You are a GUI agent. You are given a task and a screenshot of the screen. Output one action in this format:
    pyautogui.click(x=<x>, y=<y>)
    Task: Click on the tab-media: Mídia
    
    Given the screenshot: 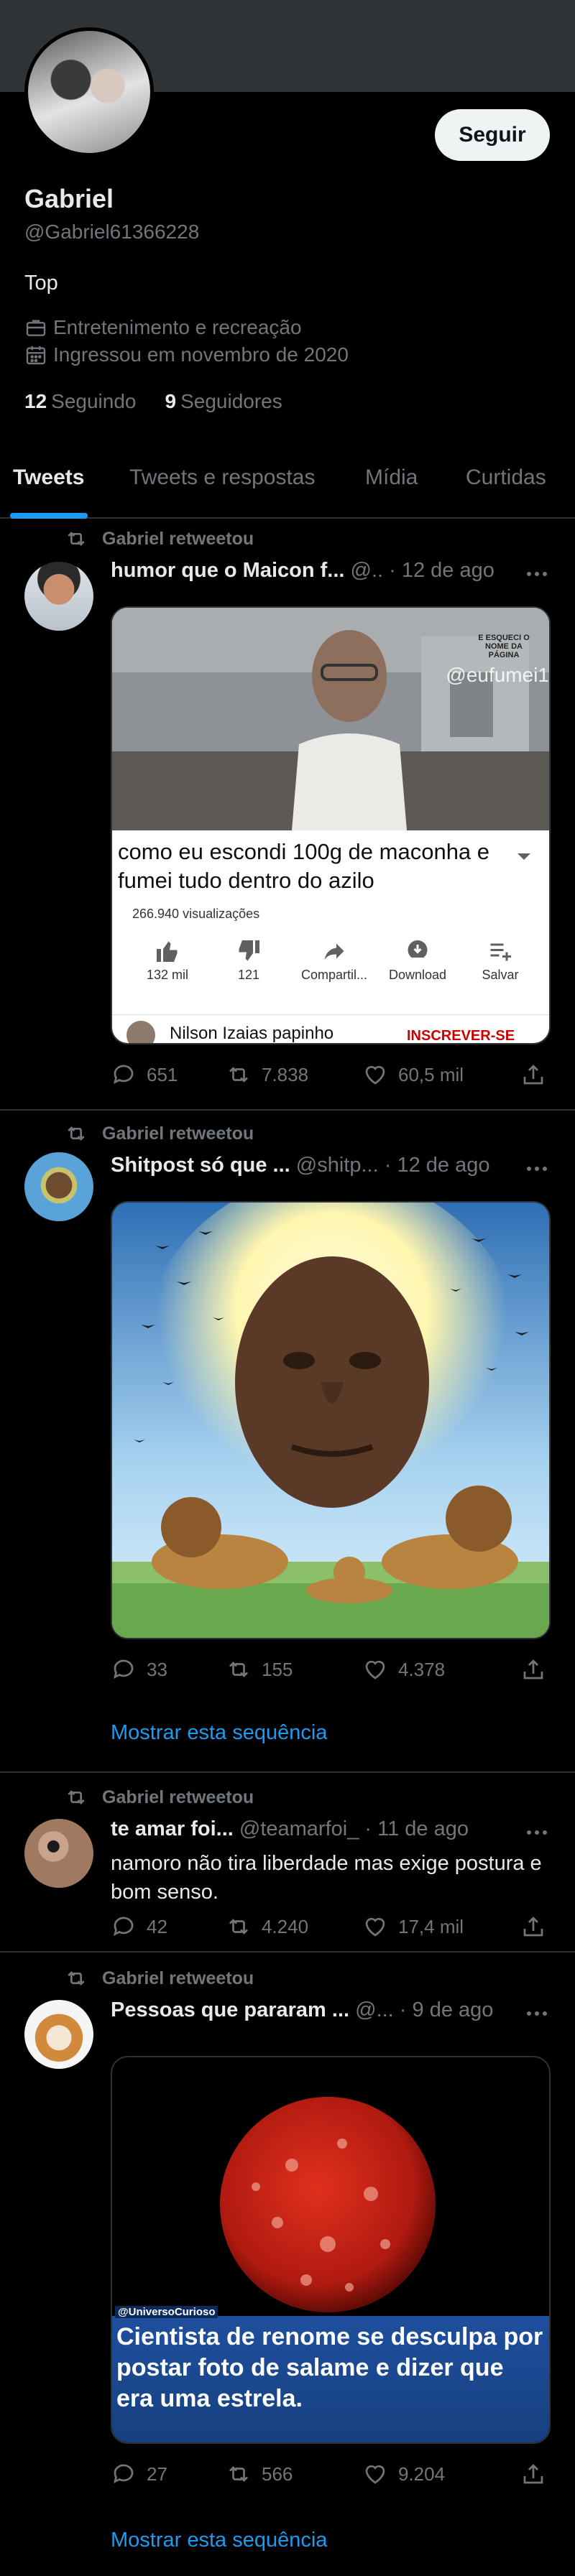 What is the action you would take?
    pyautogui.click(x=391, y=477)
    